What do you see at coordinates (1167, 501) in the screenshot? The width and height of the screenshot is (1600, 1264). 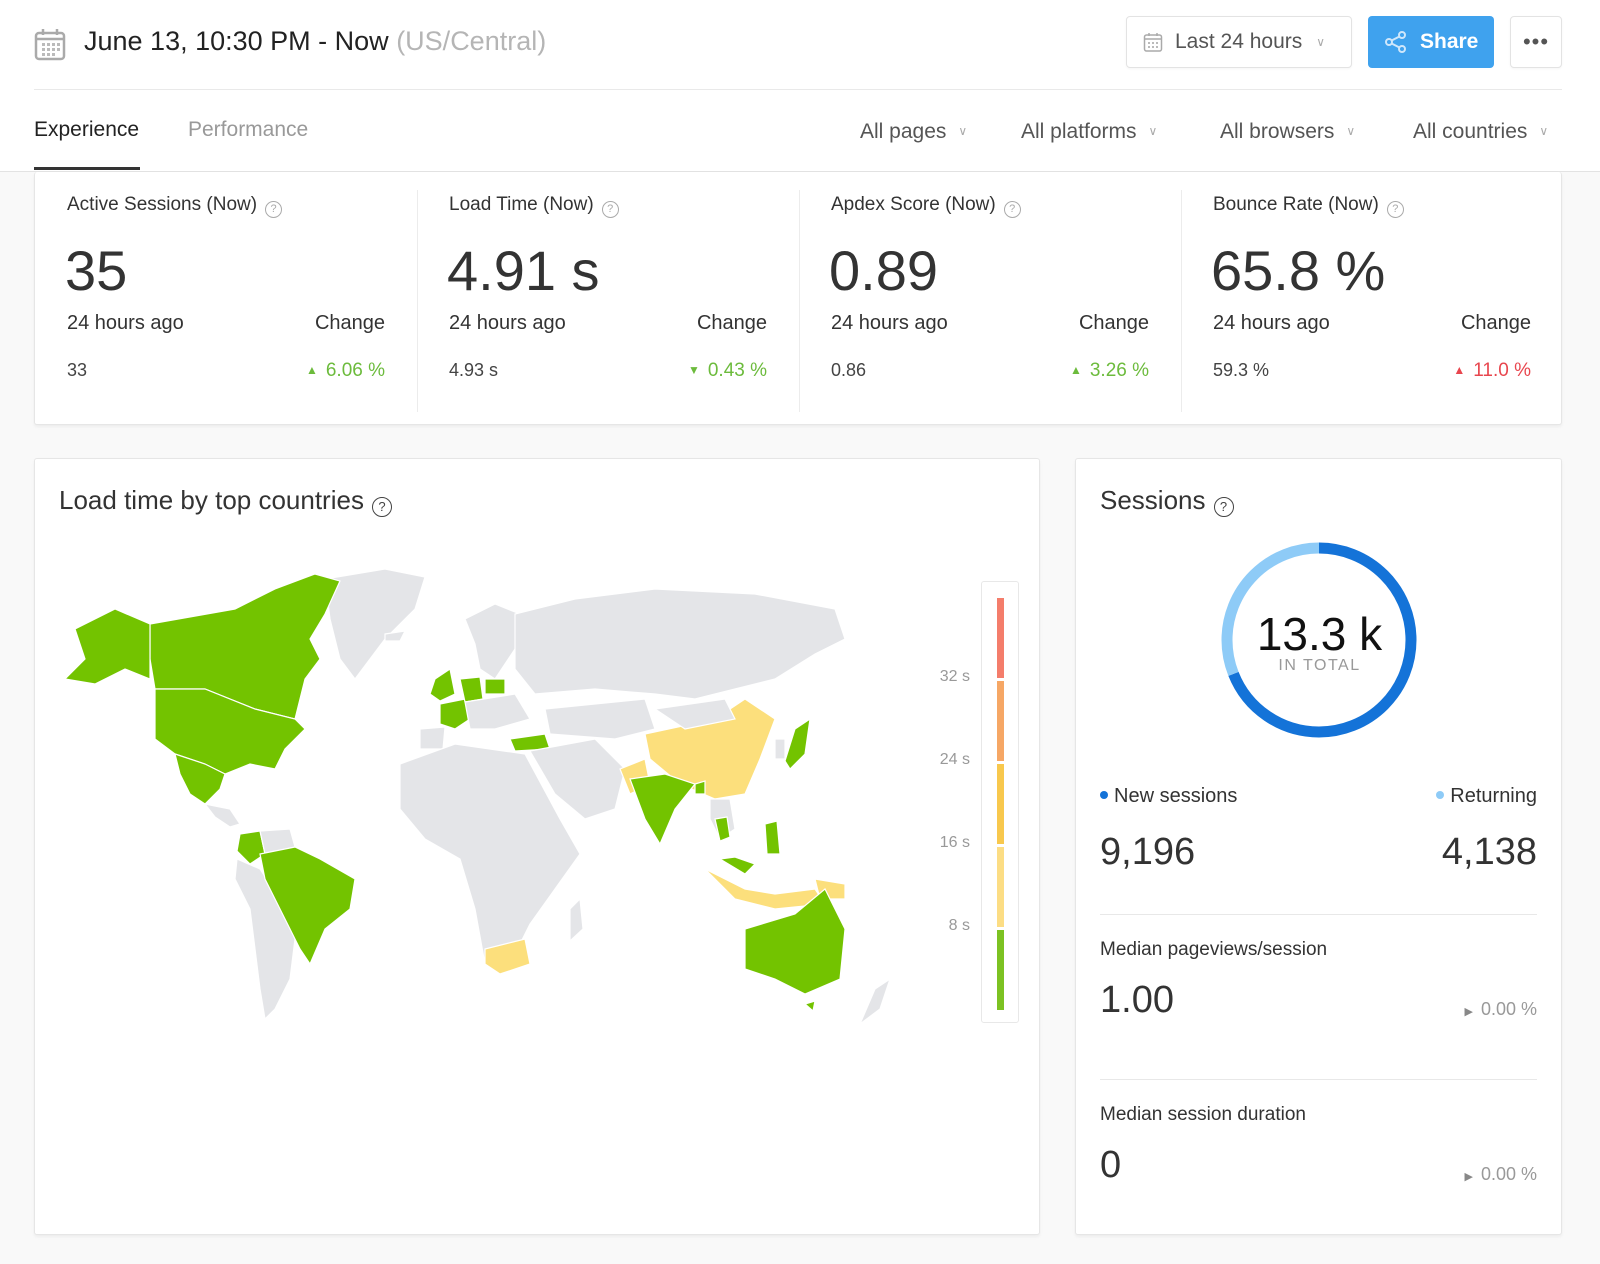 I see `sessions-title: Sessions?` at bounding box center [1167, 501].